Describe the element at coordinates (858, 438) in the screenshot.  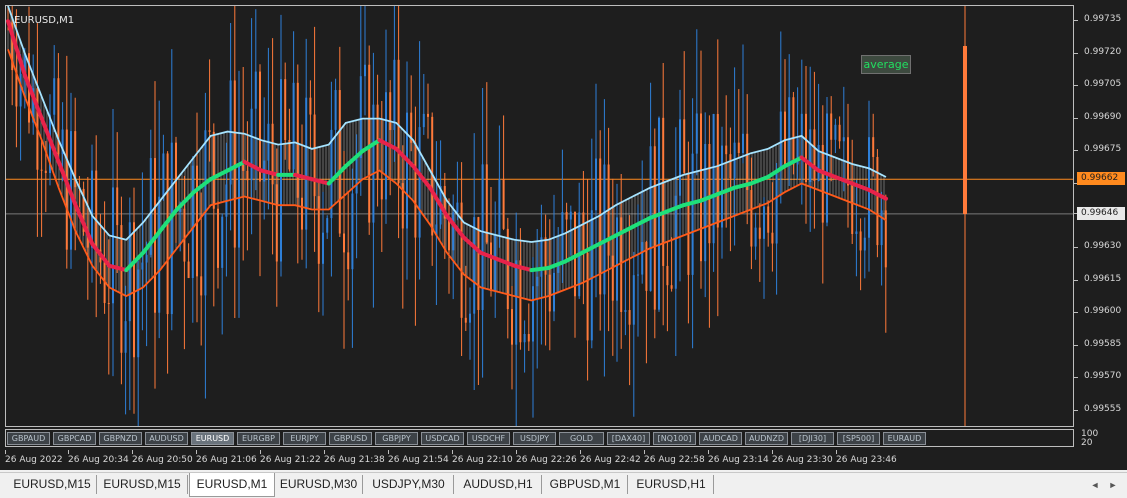
I see `symbol-button-sp500: [SP500]` at that location.